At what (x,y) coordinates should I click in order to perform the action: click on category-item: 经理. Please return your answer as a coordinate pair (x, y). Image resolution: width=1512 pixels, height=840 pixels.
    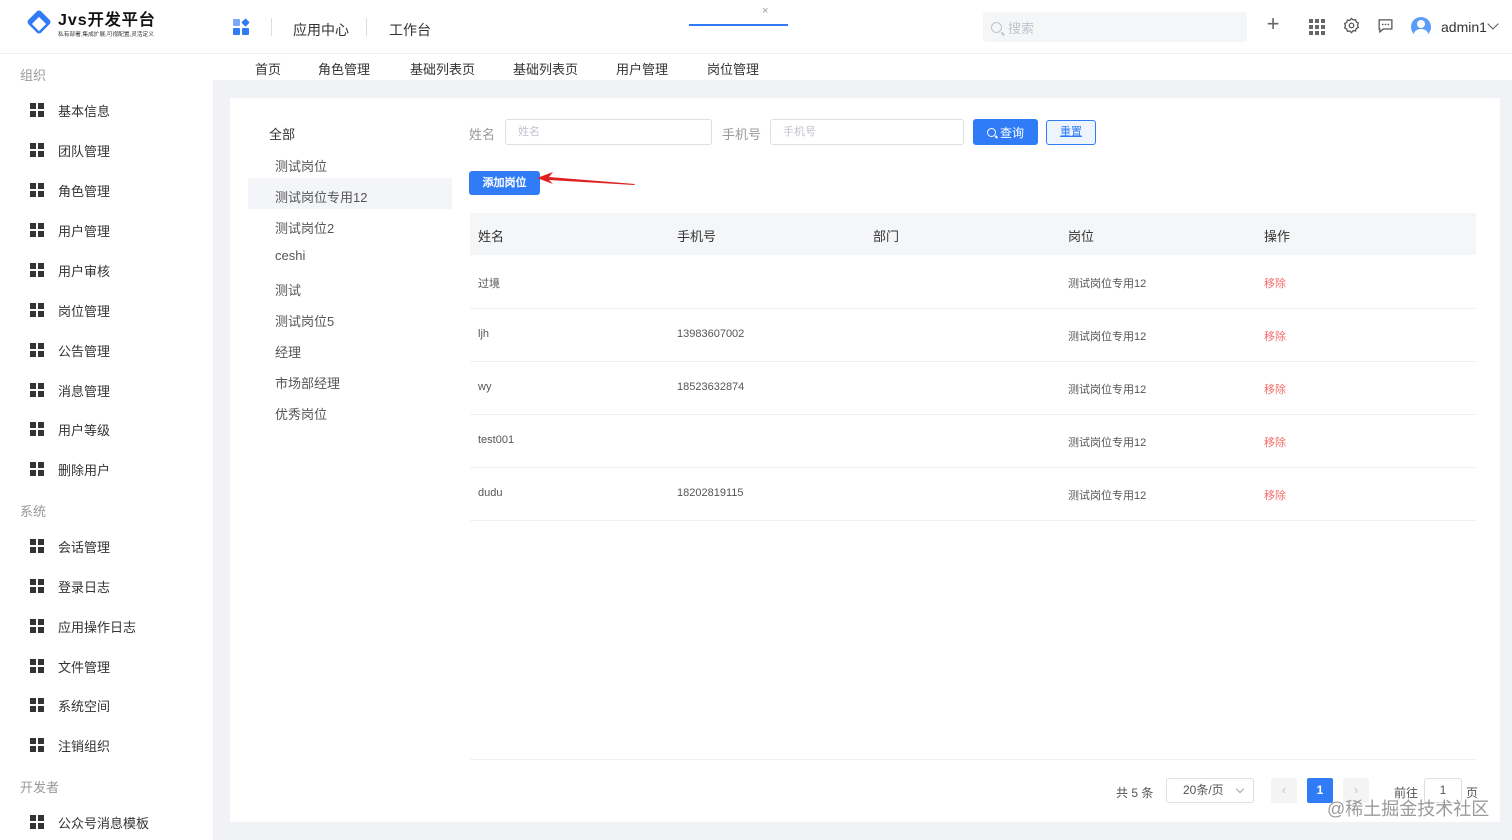
    Looking at the image, I should click on (288, 351).